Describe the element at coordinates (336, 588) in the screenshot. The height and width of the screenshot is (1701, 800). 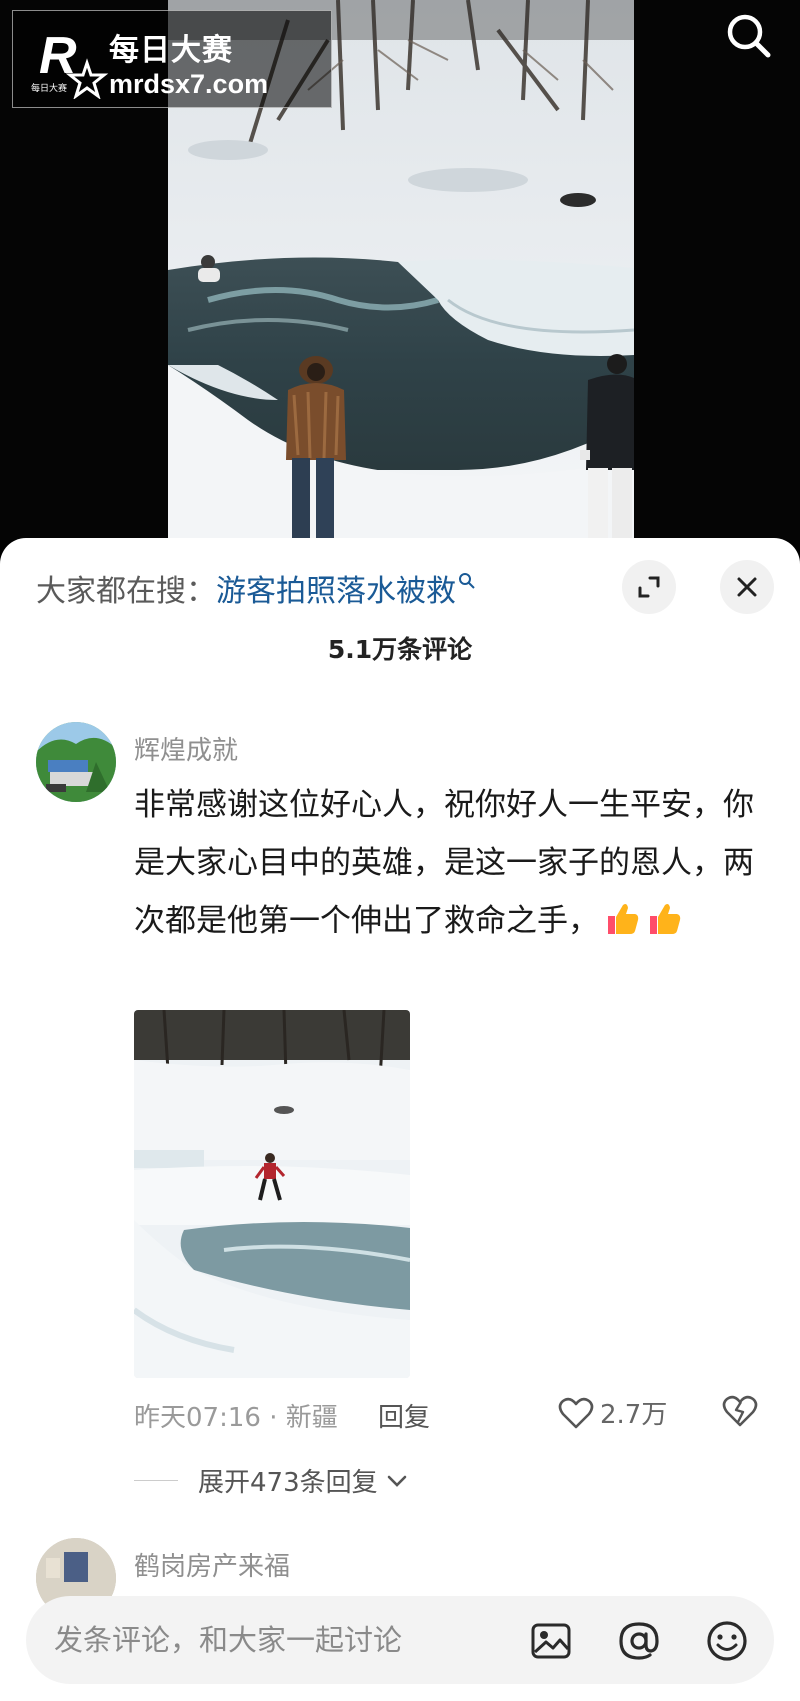
I see `hot-search-link: 游客拍照落水被救` at that location.